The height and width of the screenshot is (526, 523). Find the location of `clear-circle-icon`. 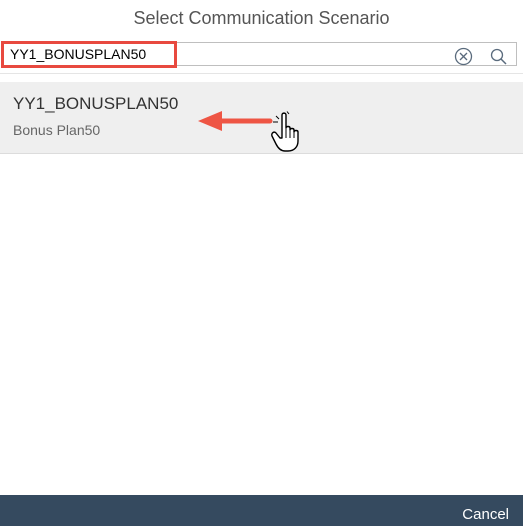

clear-circle-icon is located at coordinates (463, 56).